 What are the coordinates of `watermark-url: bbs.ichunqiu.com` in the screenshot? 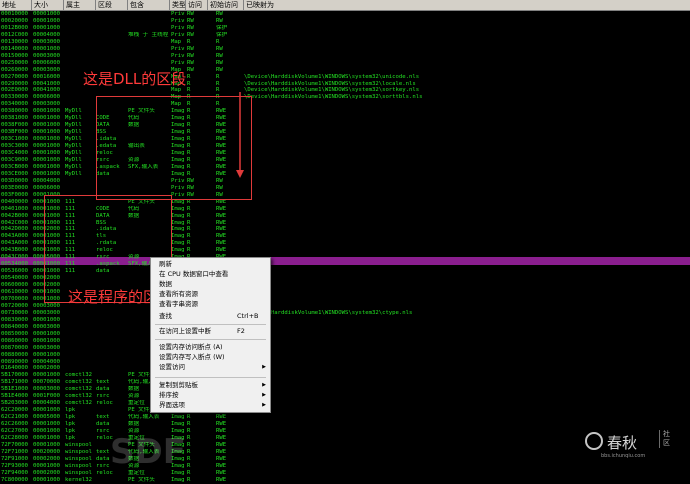 It's located at (623, 456).